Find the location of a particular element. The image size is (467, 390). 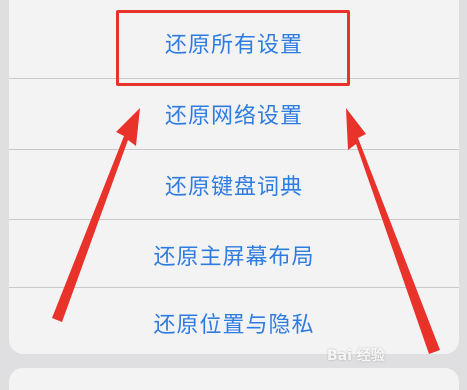

arrow-right is located at coordinates (393, 231).